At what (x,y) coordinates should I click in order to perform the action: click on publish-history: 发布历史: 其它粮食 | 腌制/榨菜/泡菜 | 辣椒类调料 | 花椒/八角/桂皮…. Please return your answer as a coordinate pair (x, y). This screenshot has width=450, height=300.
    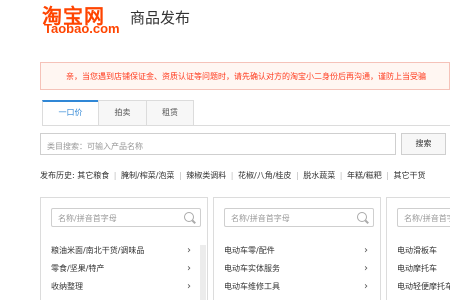
    Looking at the image, I should click on (233, 176).